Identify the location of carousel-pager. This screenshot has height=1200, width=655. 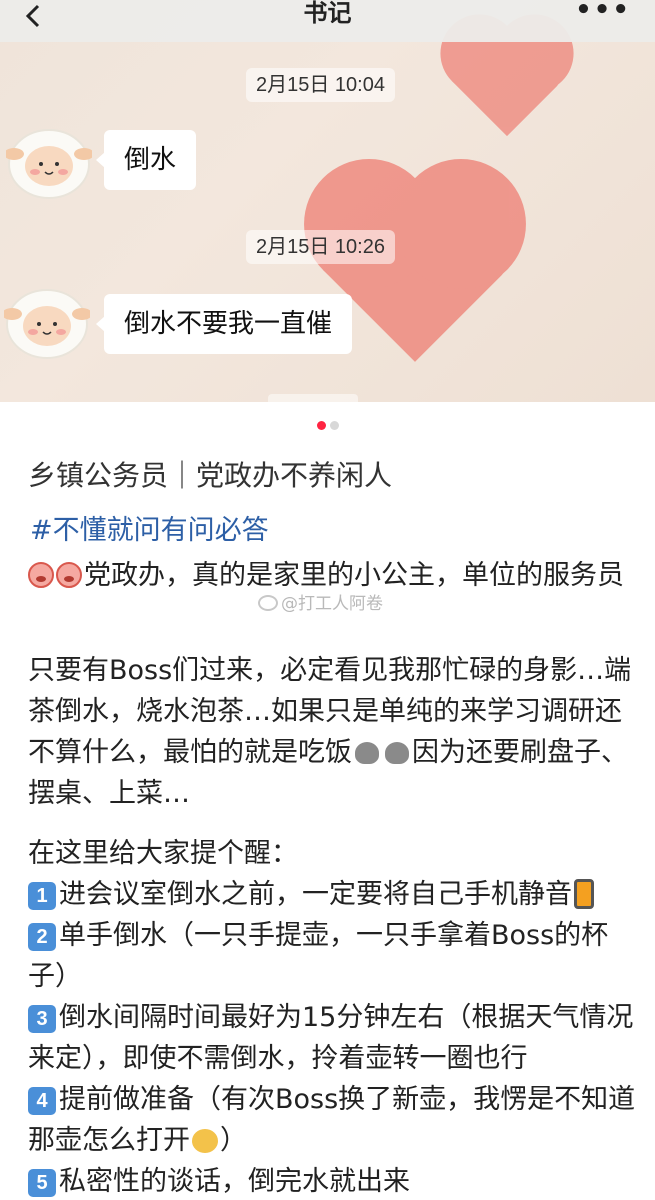
(327, 425).